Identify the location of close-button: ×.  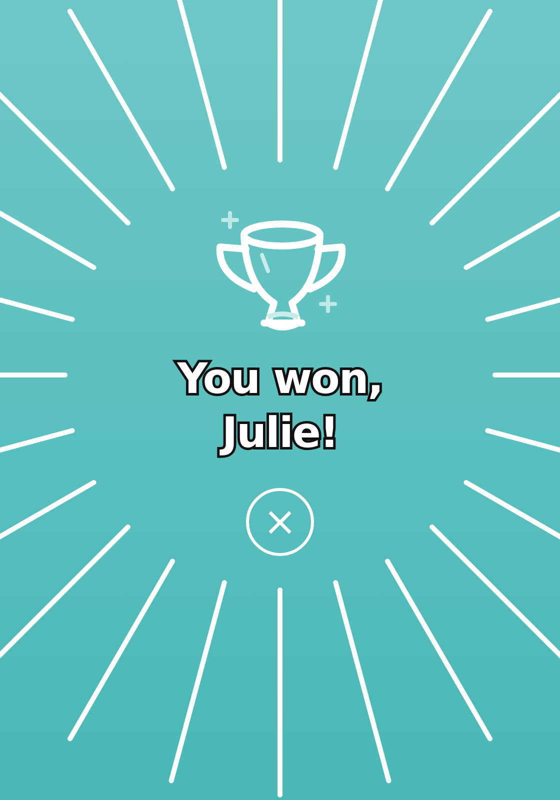
(280, 522).